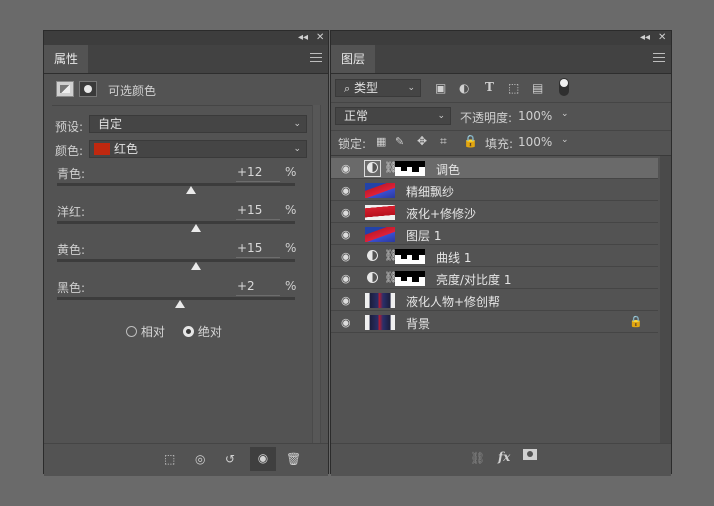 The height and width of the screenshot is (506, 714). I want to click on filter-type-icon: T, so click(489, 87).